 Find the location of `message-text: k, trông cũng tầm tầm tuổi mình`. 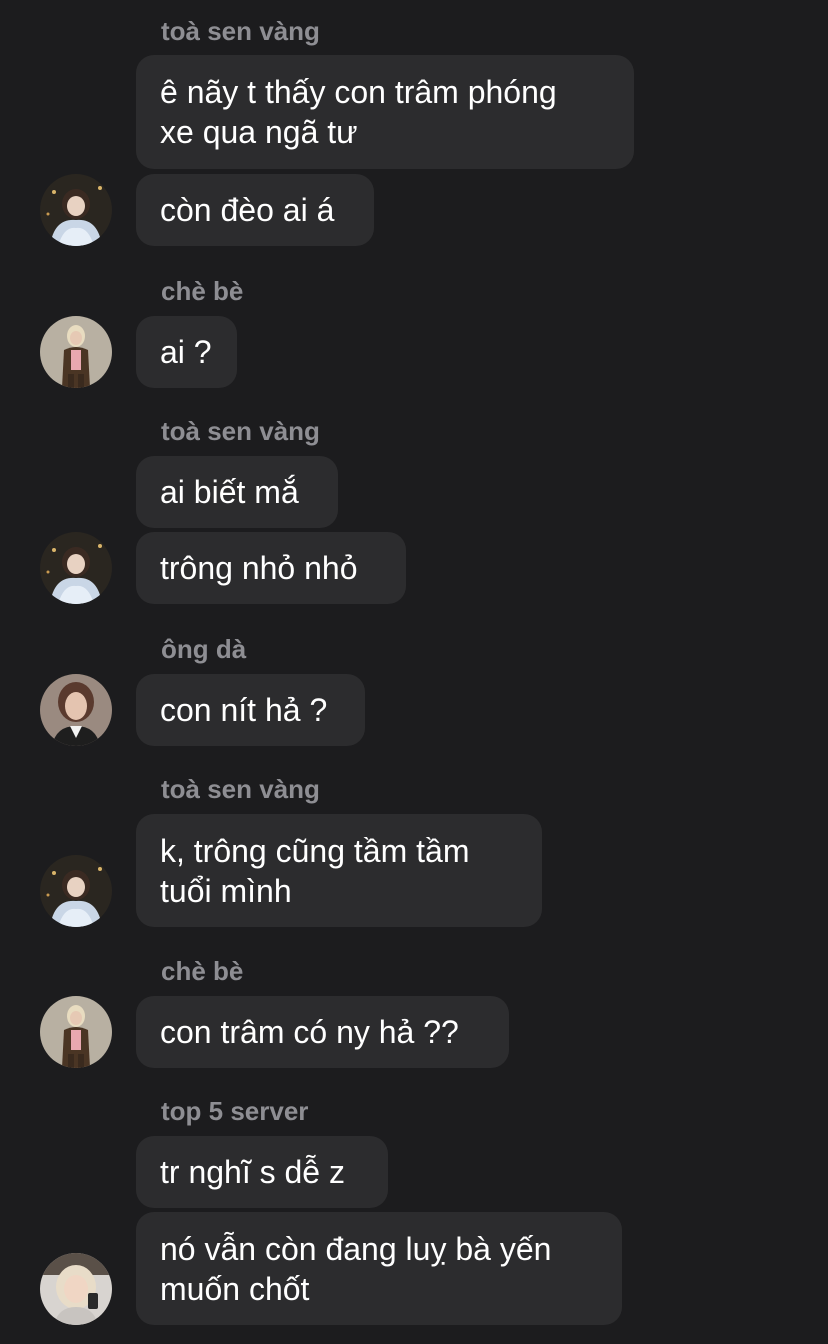

message-text: k, trông cũng tầm tầm tuổi mình is located at coordinates (315, 870).